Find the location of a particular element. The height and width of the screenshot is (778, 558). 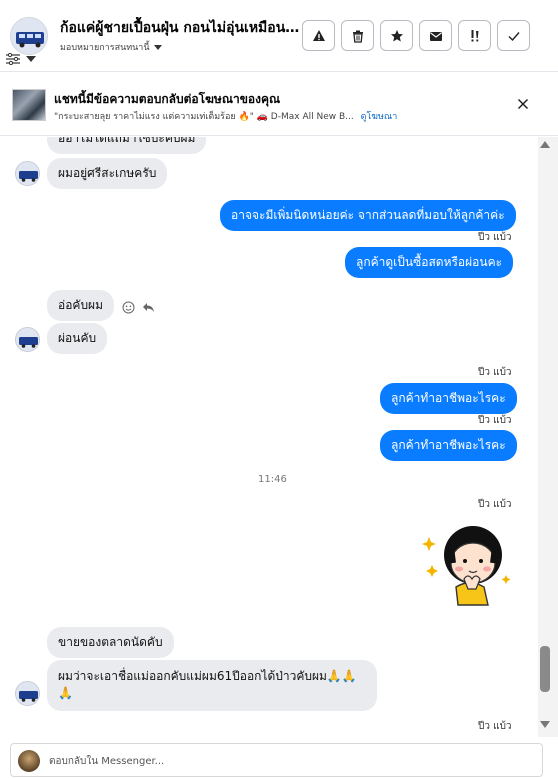

timestamp: 11:46 is located at coordinates (272, 479).